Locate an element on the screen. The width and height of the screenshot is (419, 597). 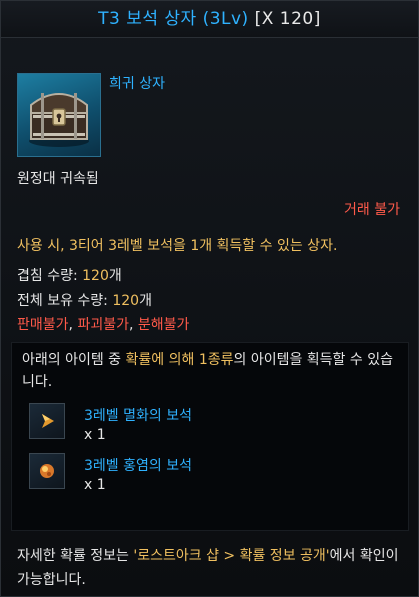
reward-intro: 아래의 아이템 중 확률에 의해 1종류의 아이템을 획득할 수 있습니다. is located at coordinates (212, 371).